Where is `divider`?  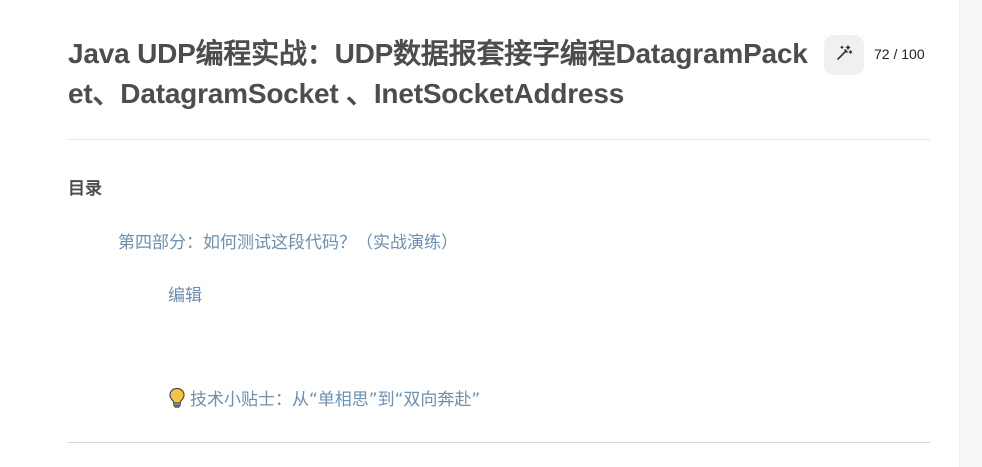 divider is located at coordinates (499, 442).